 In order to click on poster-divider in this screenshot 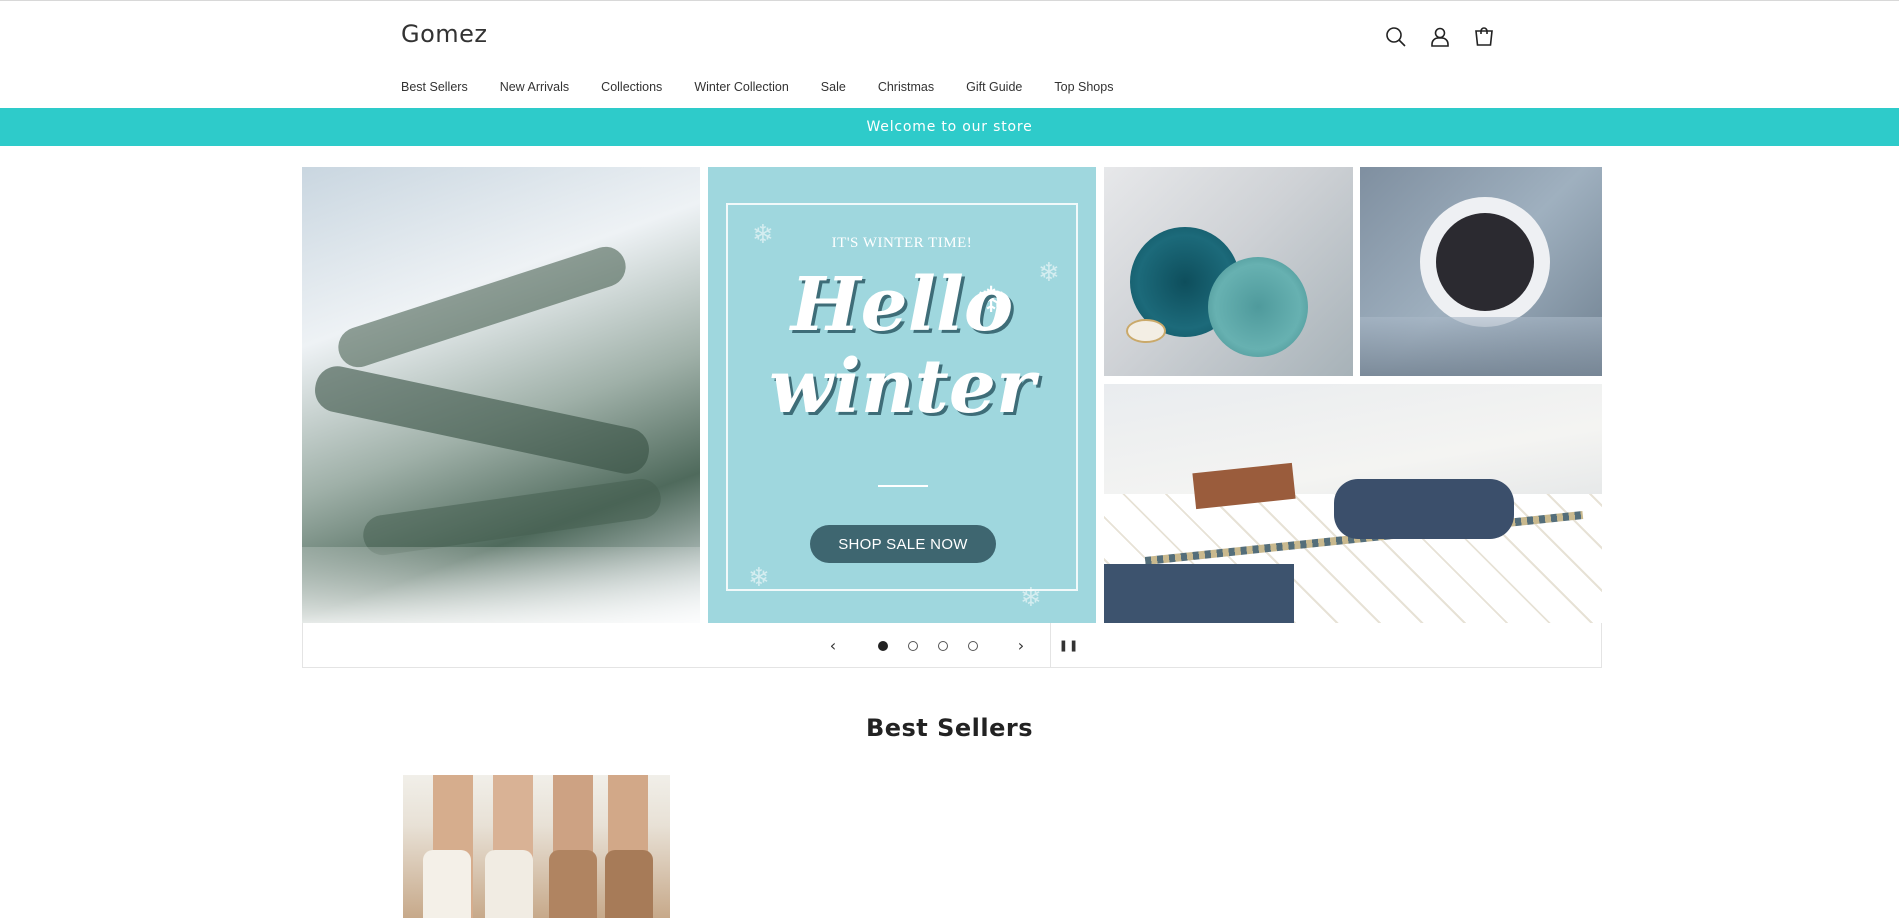, I will do `click(903, 486)`.